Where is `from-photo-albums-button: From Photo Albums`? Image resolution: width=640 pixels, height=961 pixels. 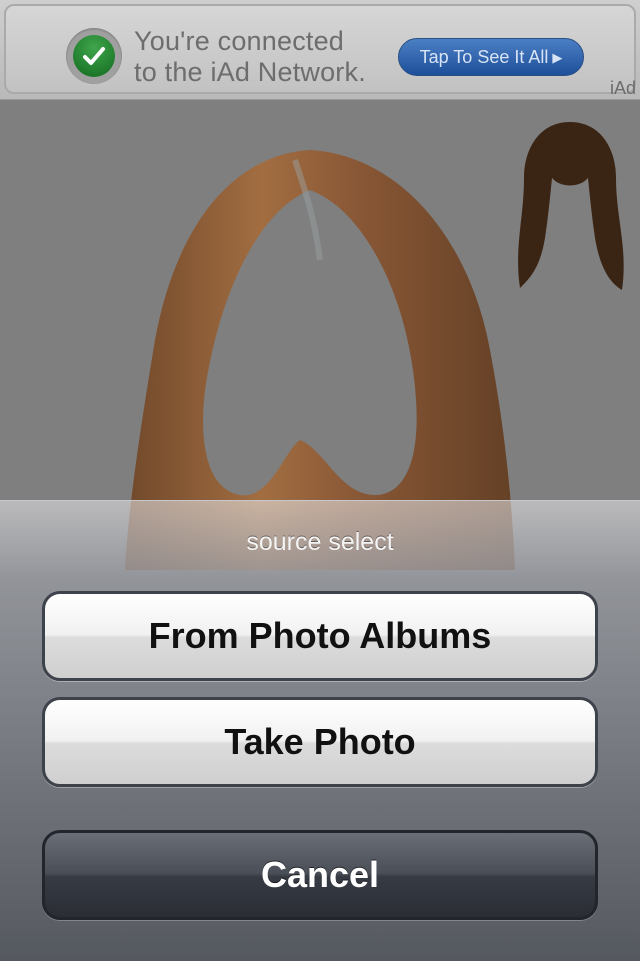 from-photo-albums-button: From Photo Albums is located at coordinates (320, 636).